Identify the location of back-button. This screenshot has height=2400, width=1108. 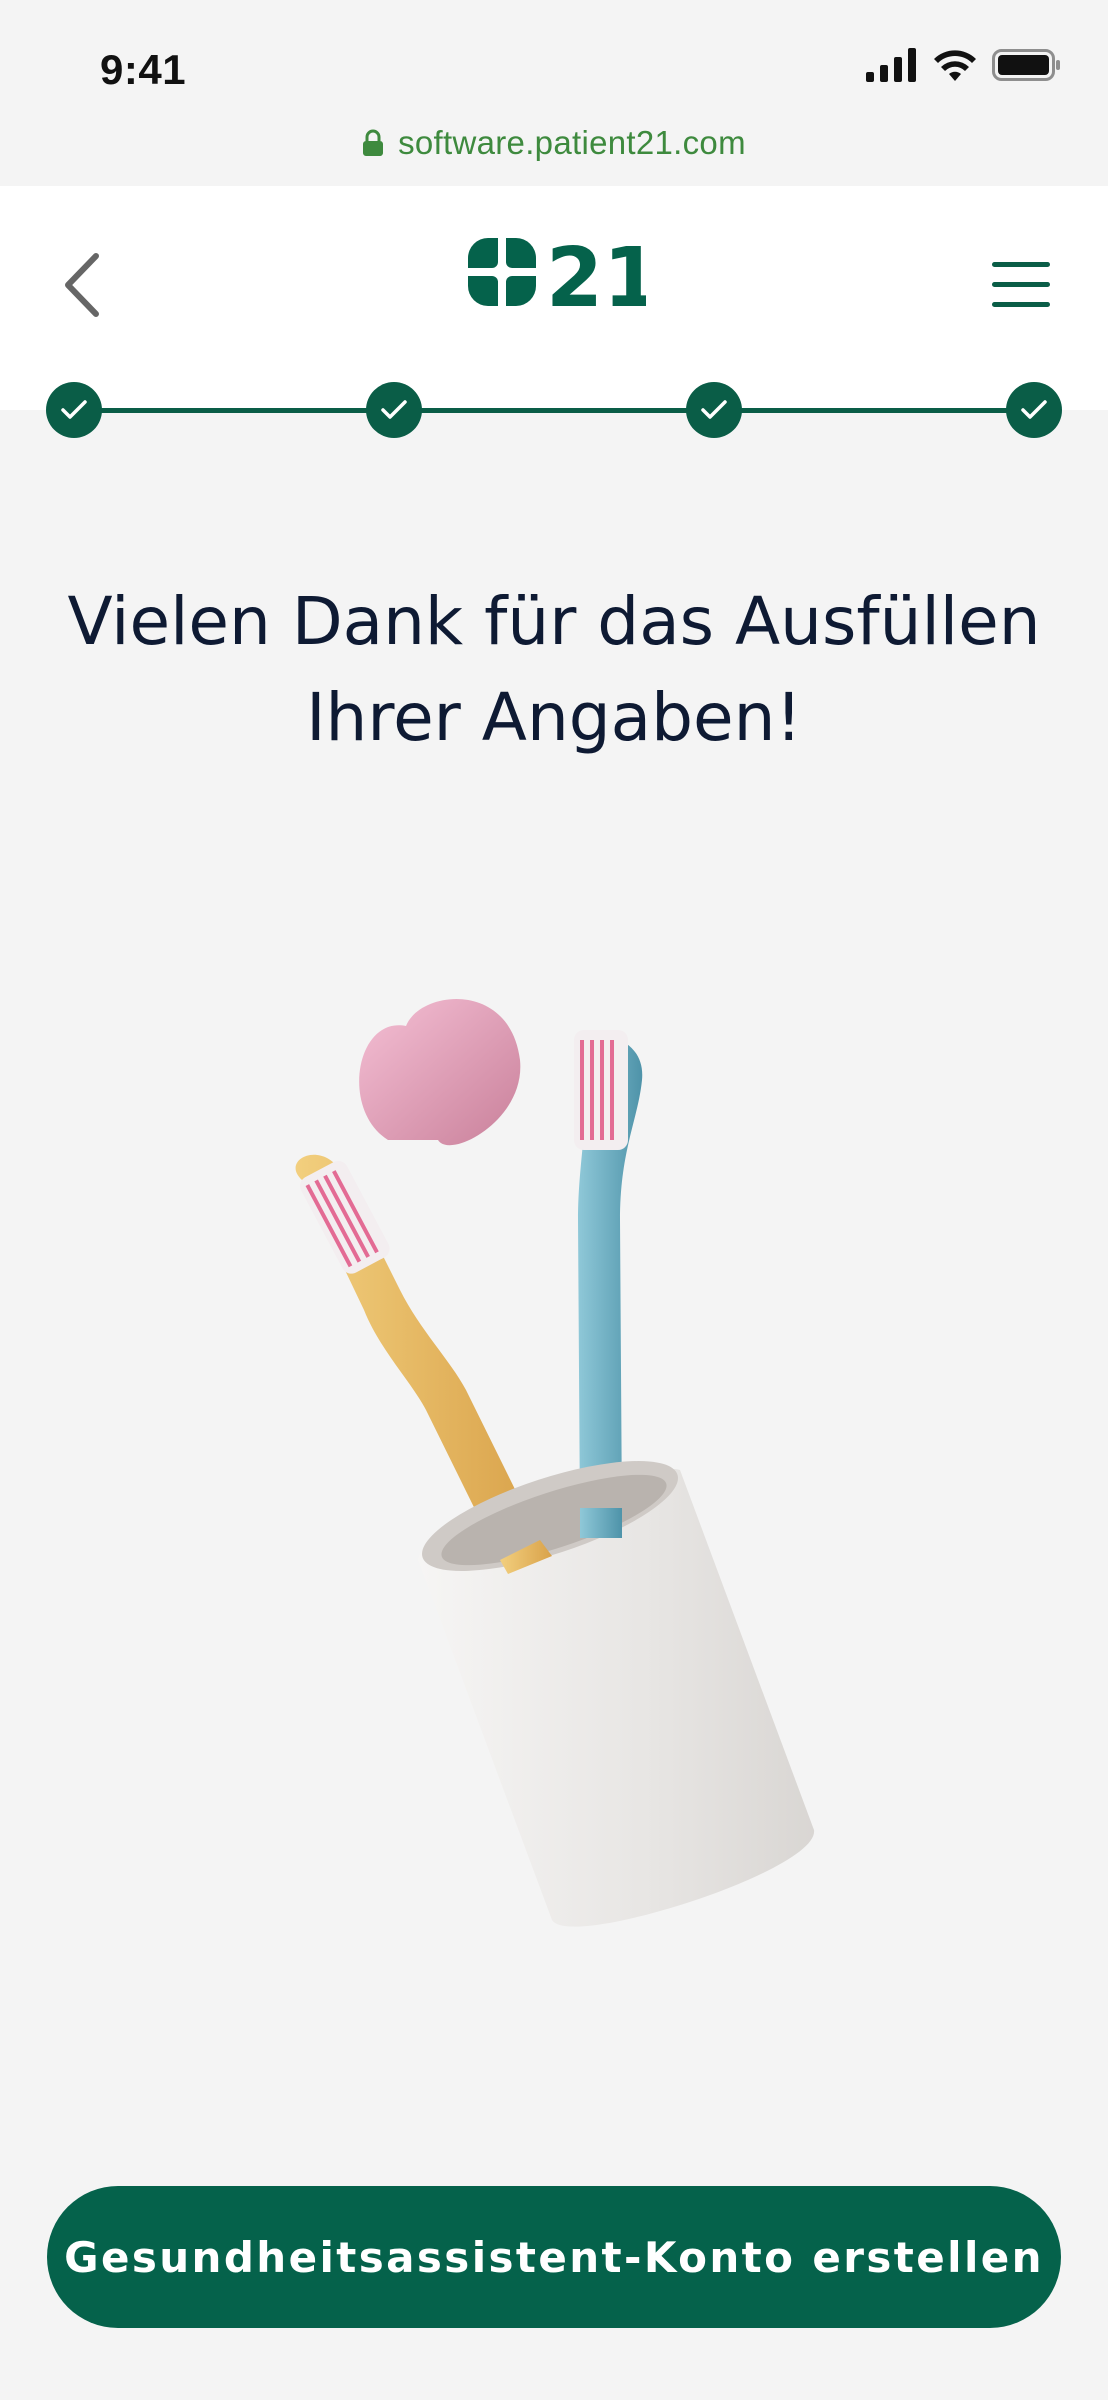
(83, 285).